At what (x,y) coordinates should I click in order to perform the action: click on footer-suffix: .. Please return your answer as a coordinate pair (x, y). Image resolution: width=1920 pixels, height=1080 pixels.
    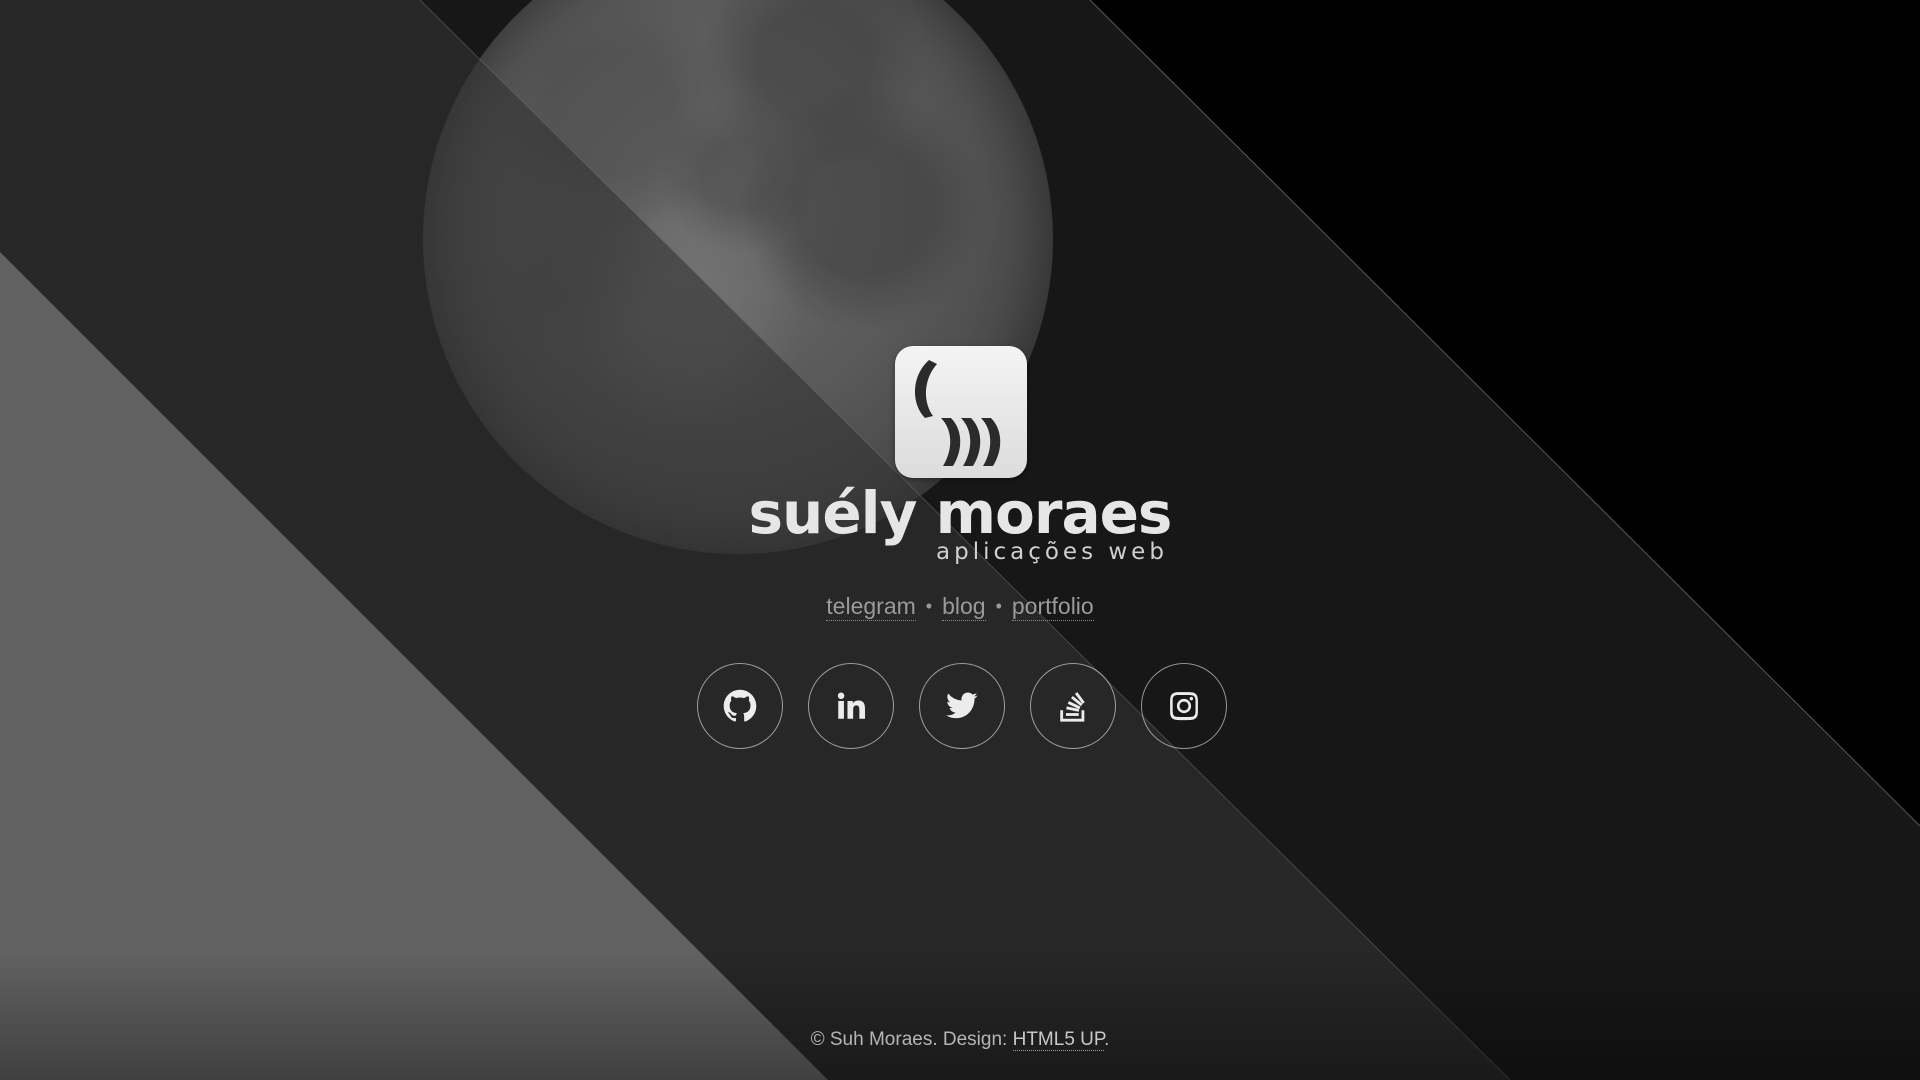
    Looking at the image, I should click on (1107, 1039).